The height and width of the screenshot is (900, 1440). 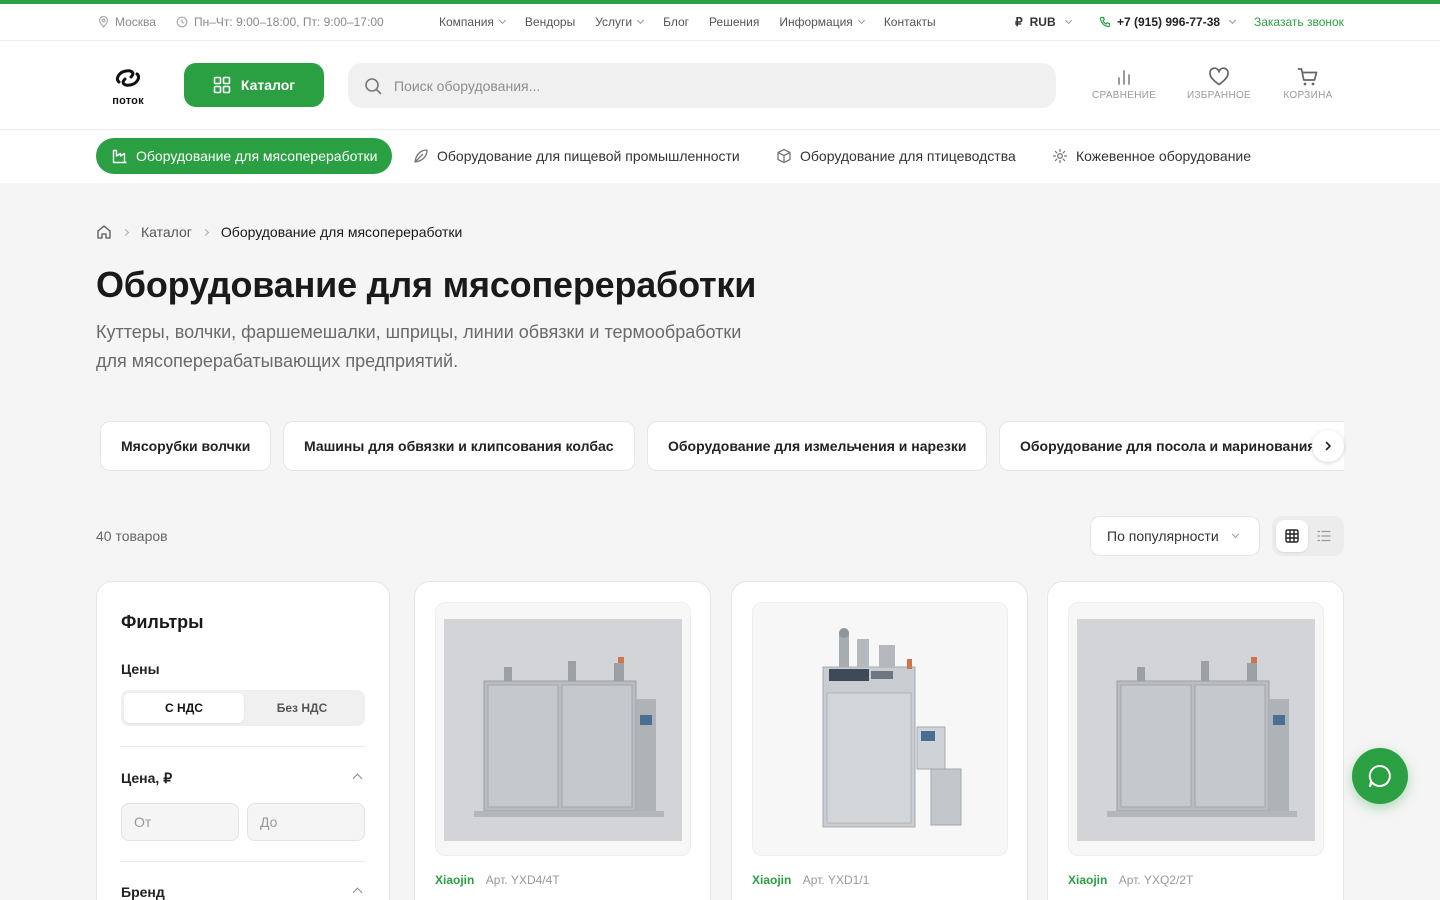 What do you see at coordinates (1219, 95) in the screenshot?
I see `favorites-label: ИЗБРАННОЕ` at bounding box center [1219, 95].